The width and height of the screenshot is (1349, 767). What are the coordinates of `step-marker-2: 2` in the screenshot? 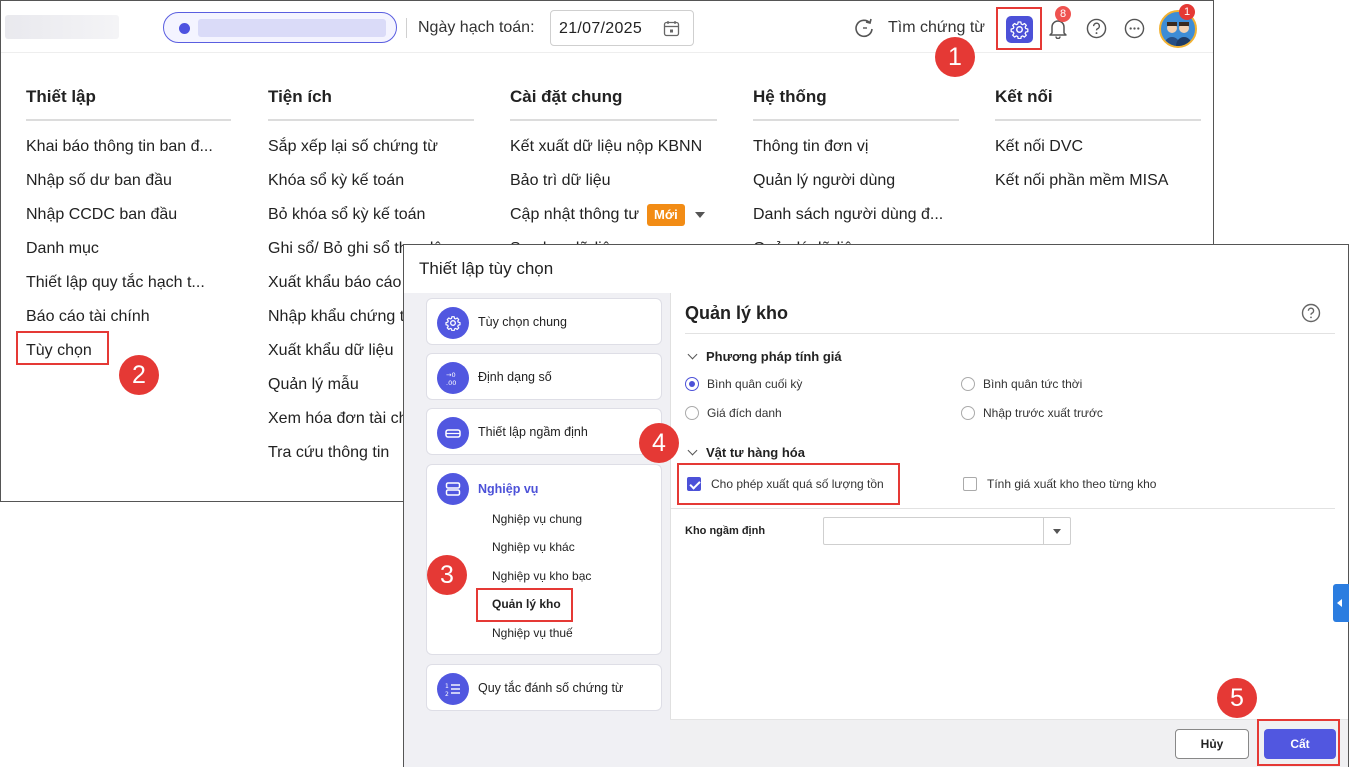 It's located at (139, 375).